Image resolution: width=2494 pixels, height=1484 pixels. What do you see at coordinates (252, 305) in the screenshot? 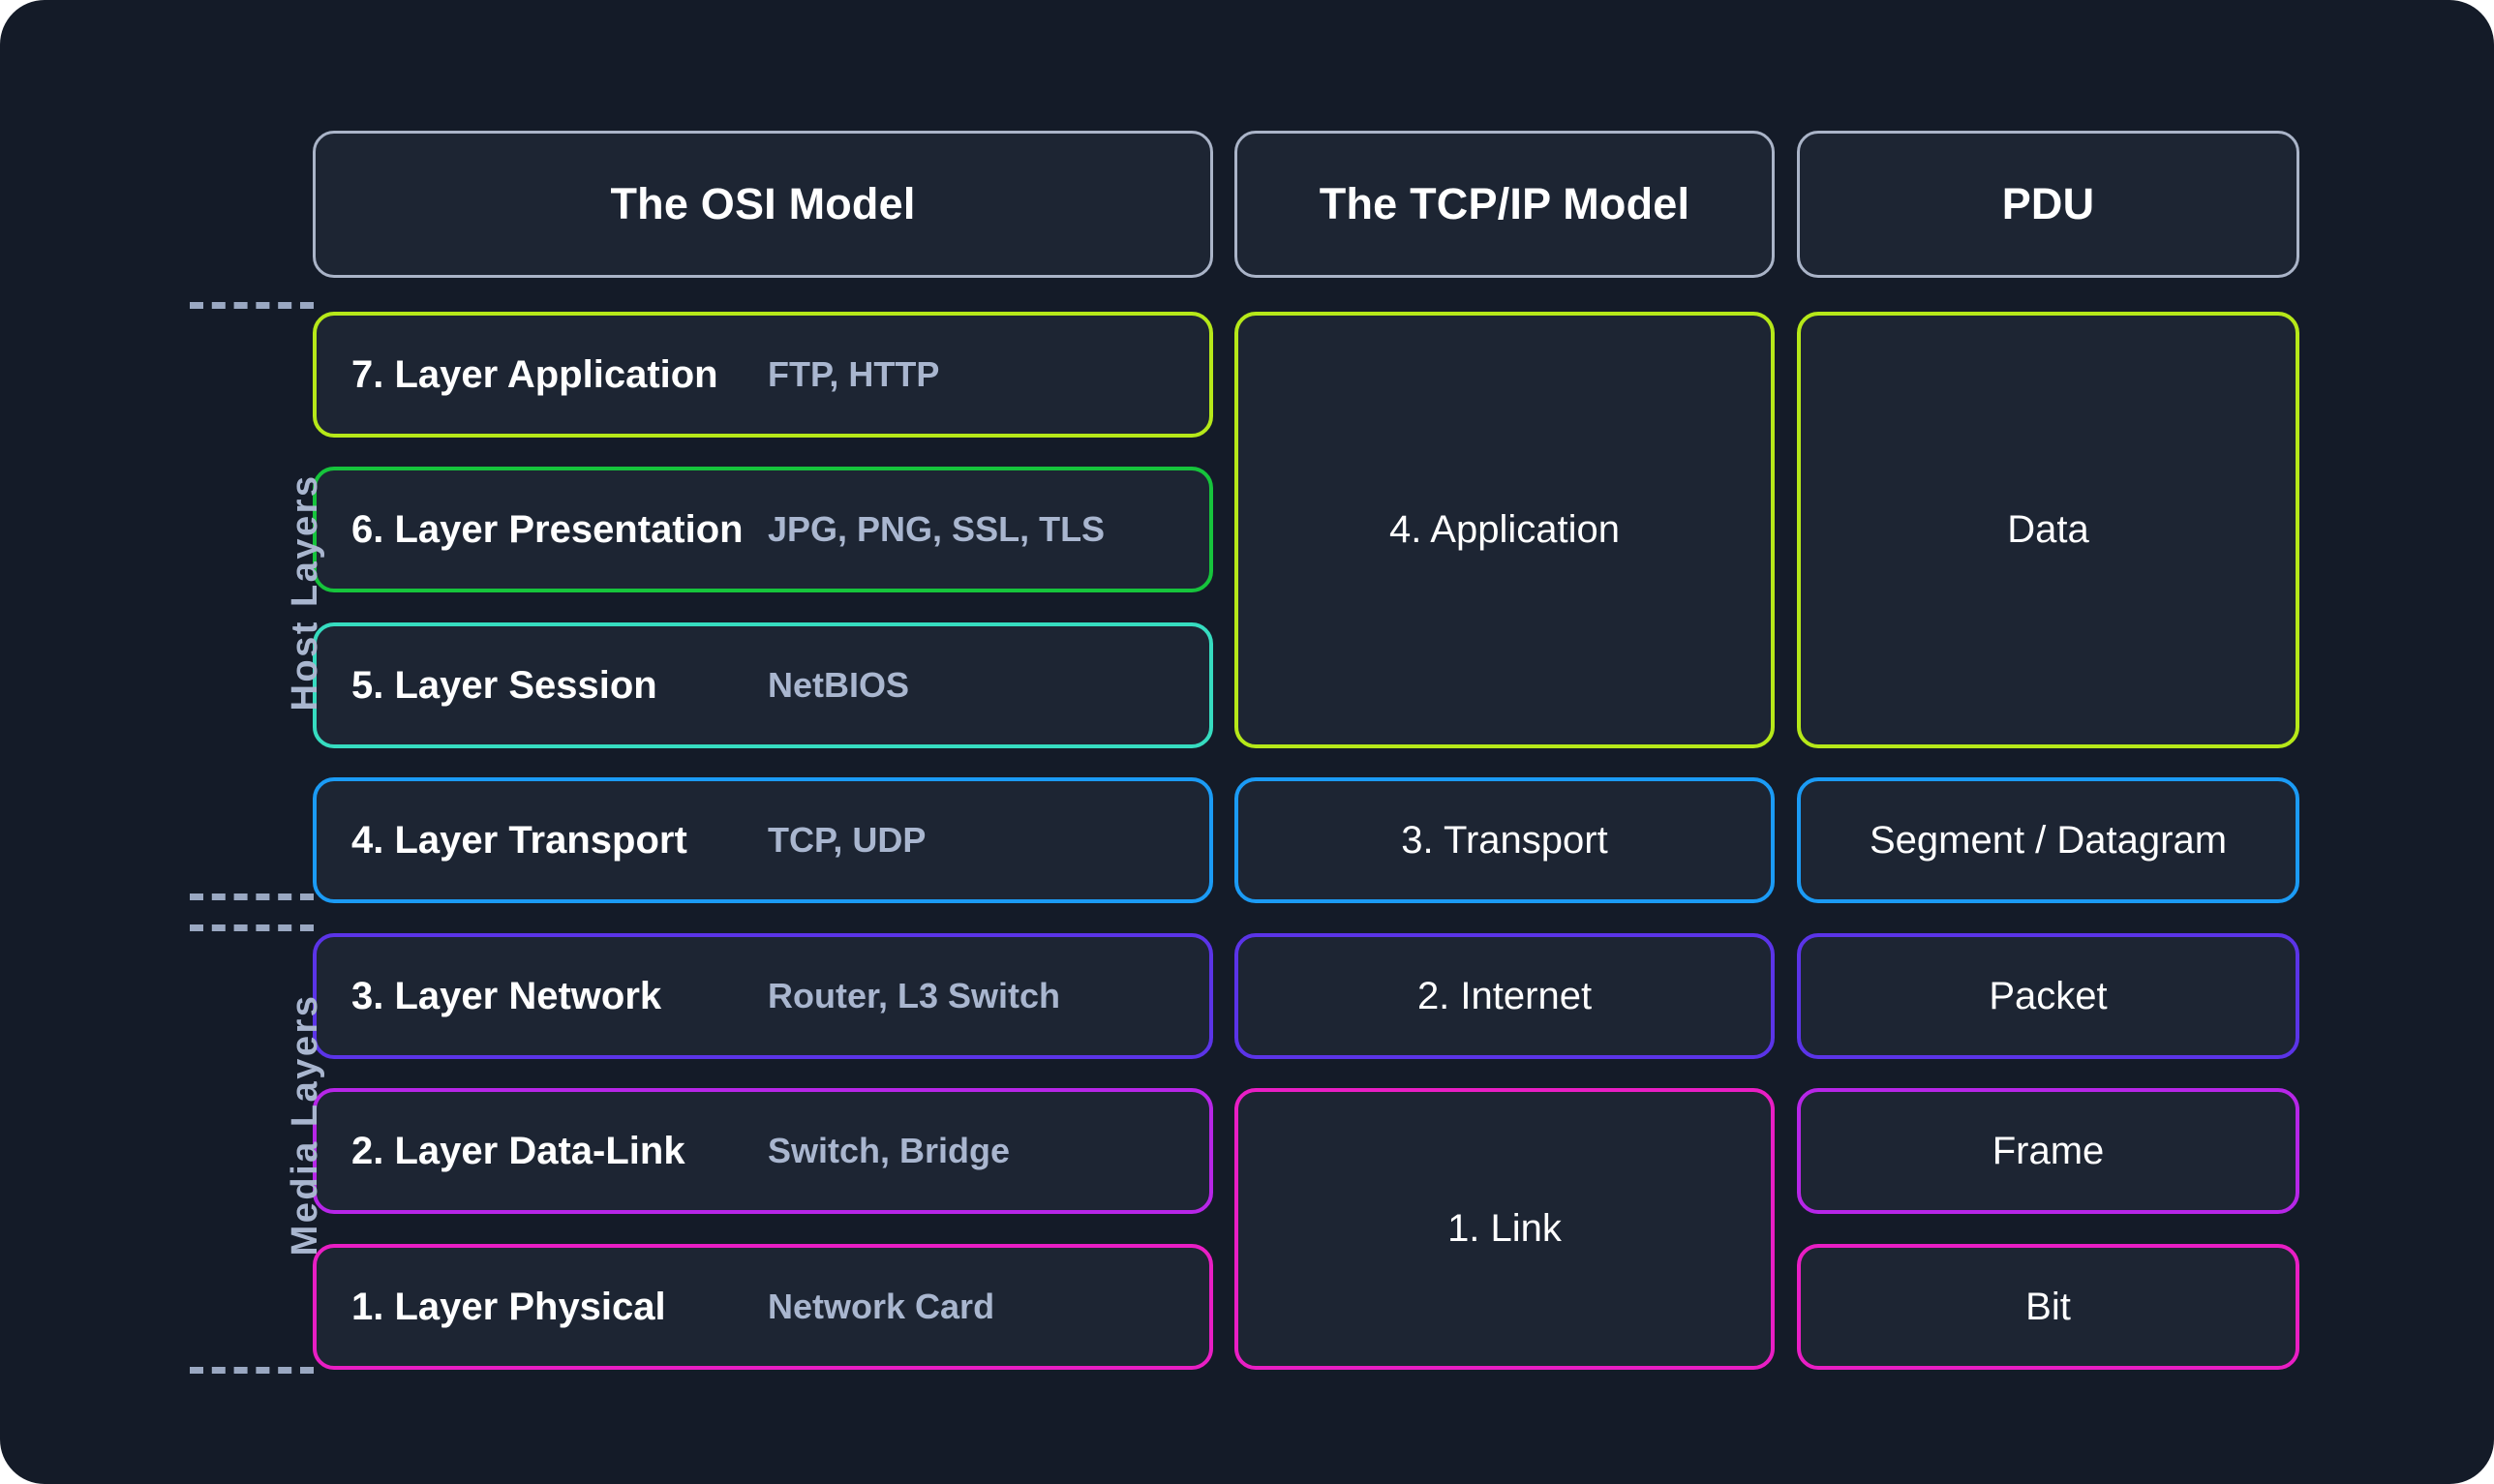
I see `separator-dash-top` at bounding box center [252, 305].